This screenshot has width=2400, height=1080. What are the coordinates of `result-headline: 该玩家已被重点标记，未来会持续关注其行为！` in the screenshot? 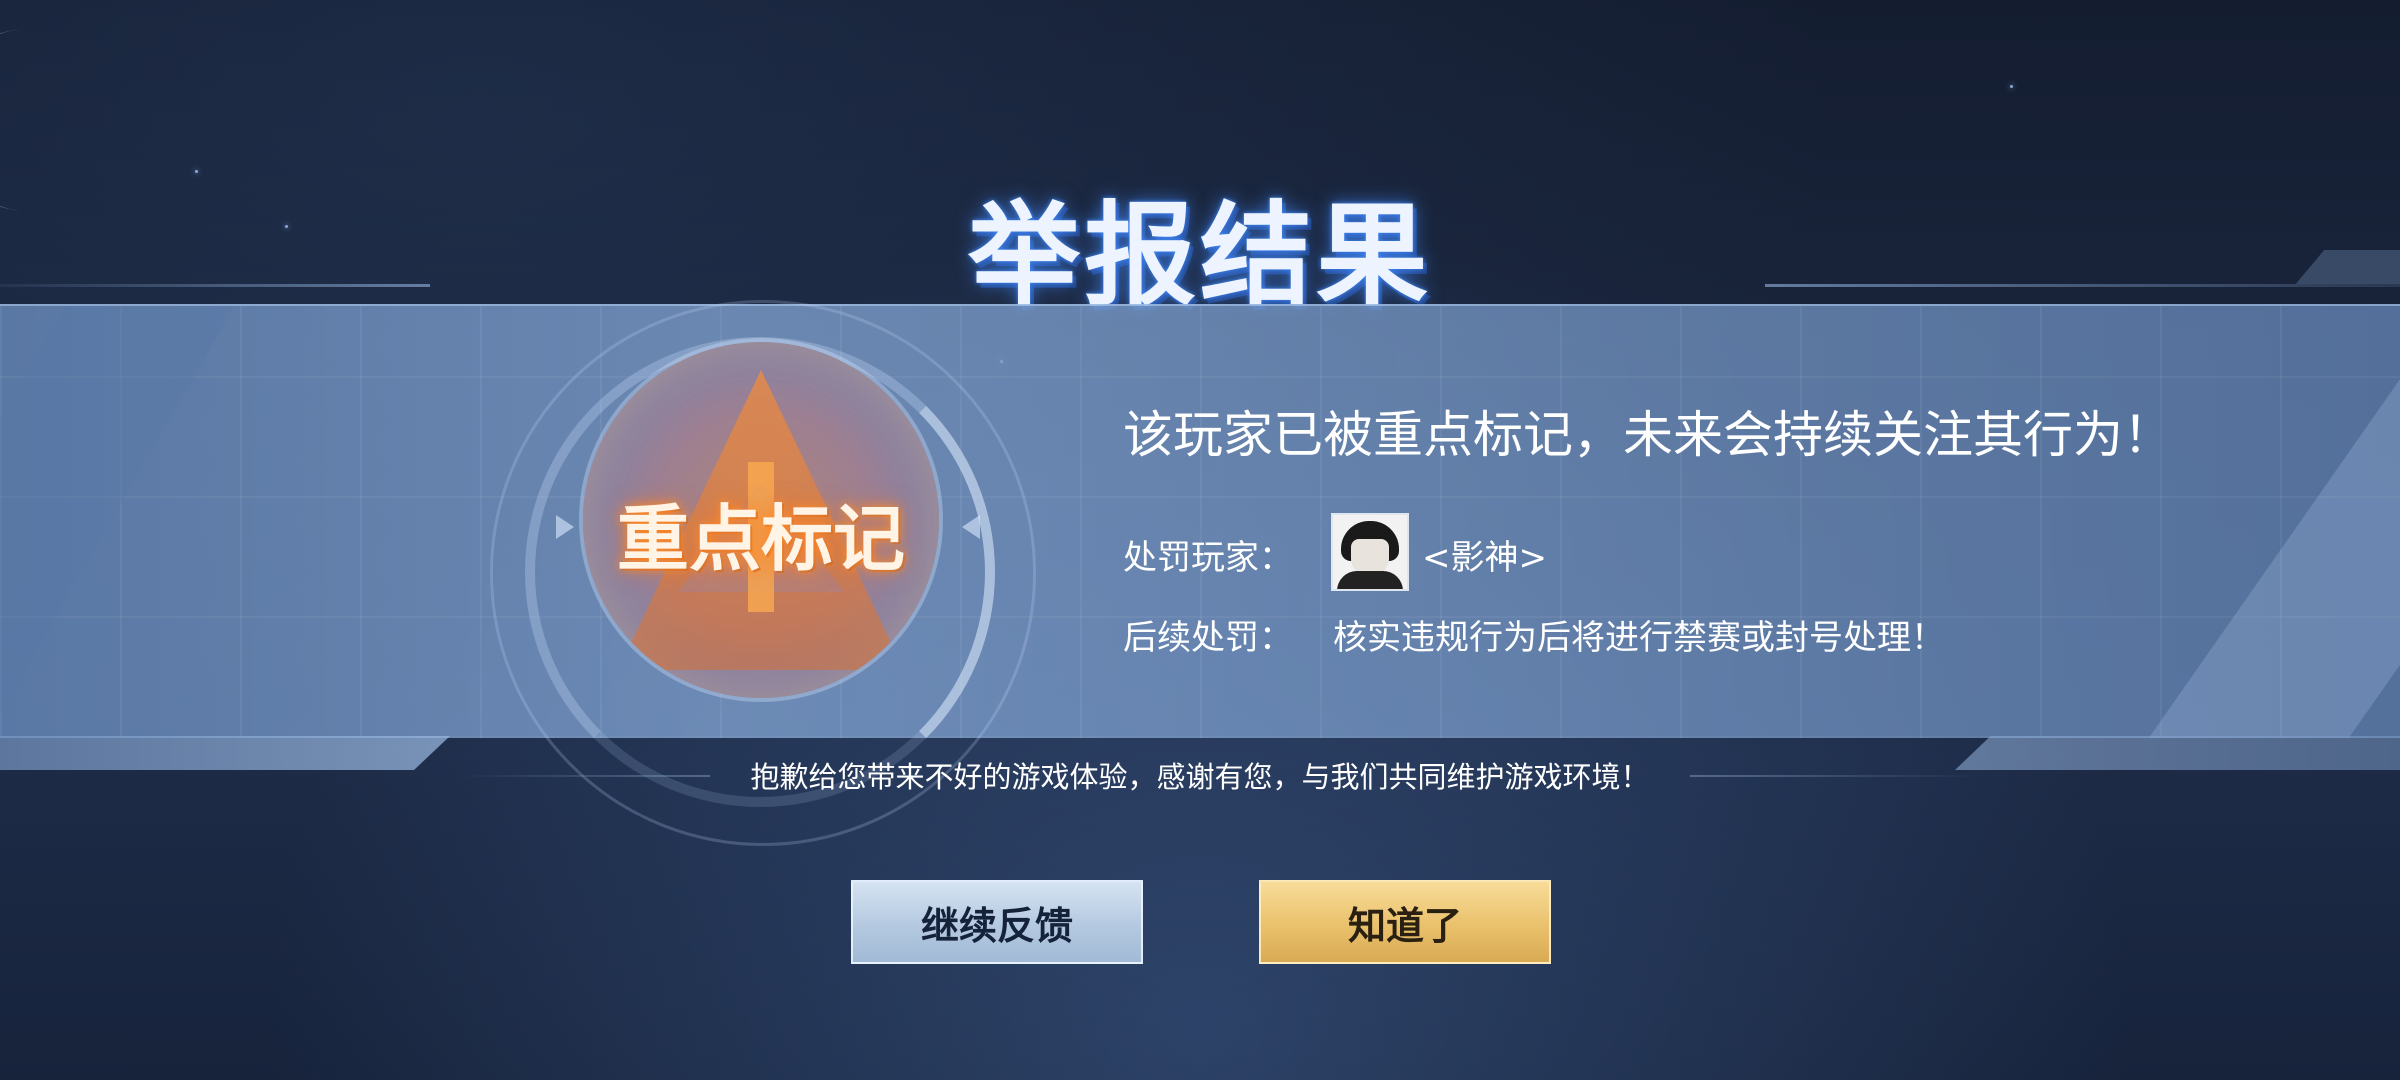 It's located at (1648, 435).